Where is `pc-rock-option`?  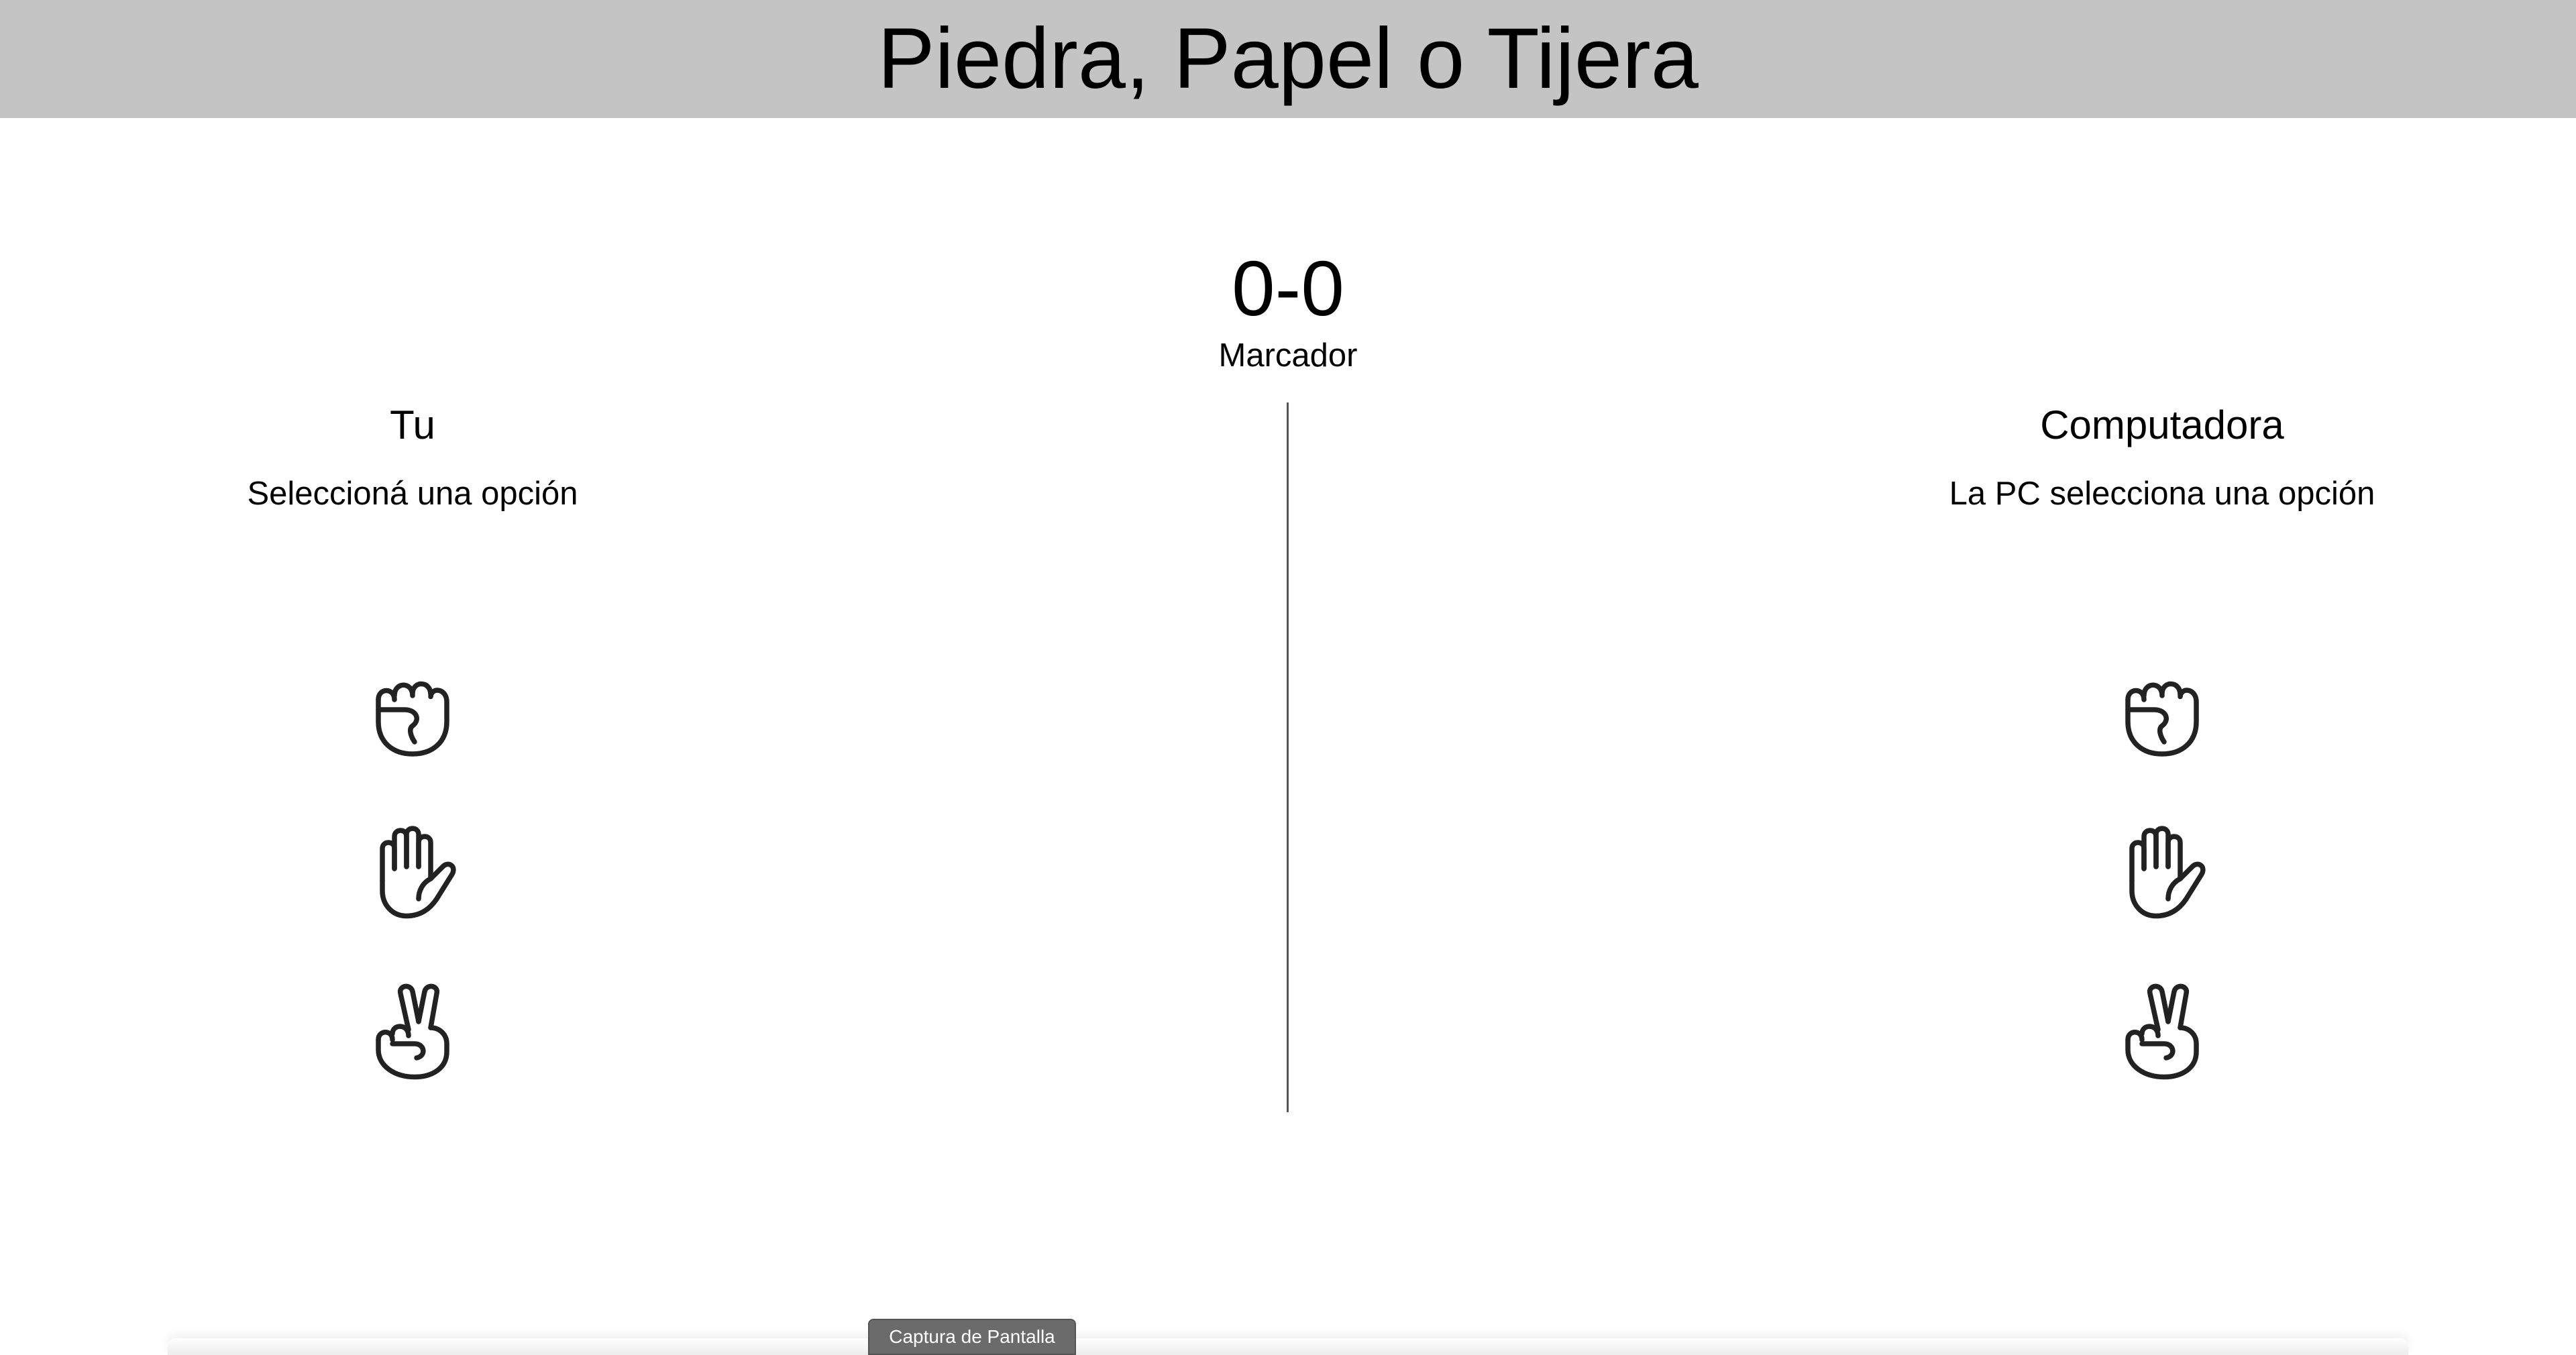 pc-rock-option is located at coordinates (2162, 709).